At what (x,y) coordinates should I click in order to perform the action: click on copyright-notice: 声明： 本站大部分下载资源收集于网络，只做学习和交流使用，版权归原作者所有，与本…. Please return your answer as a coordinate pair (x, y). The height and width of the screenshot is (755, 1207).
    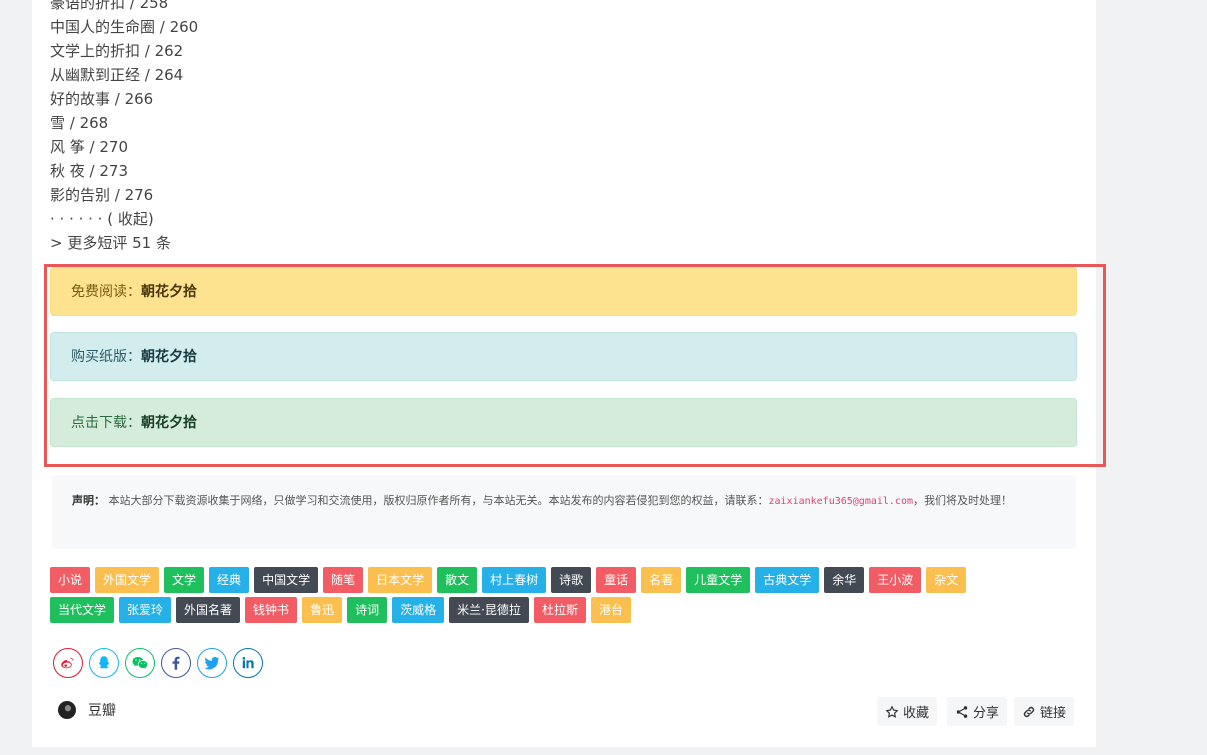
    Looking at the image, I should click on (564, 512).